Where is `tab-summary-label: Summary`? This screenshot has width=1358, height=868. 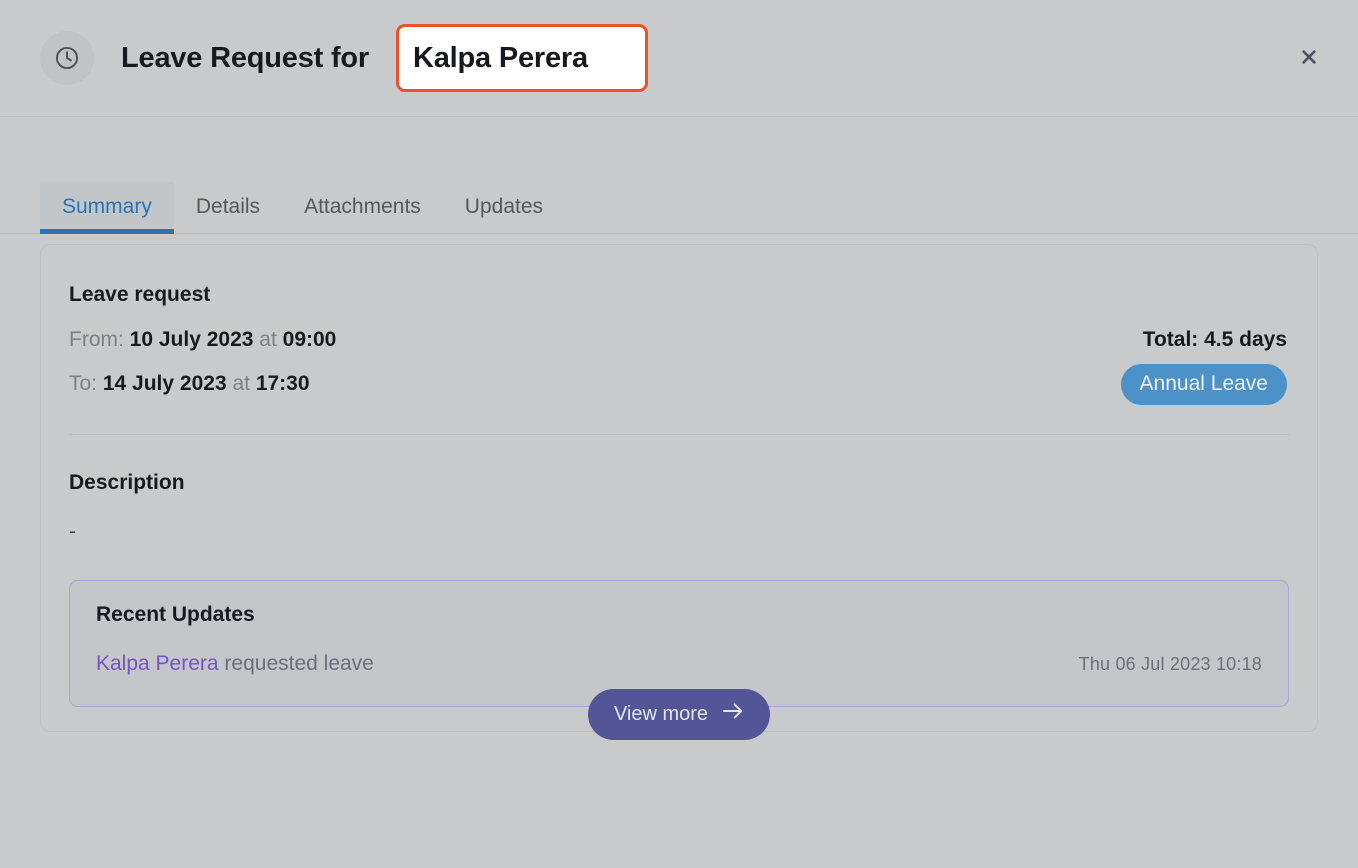 tab-summary-label: Summary is located at coordinates (107, 206).